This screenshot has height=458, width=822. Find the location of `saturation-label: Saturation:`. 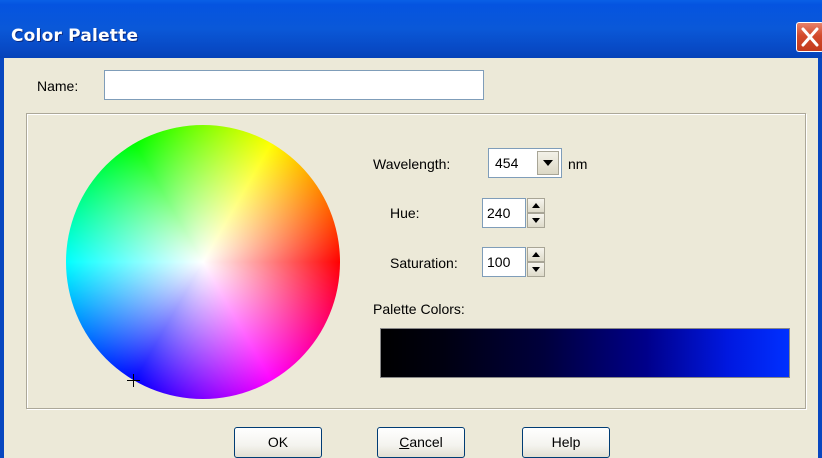

saturation-label: Saturation: is located at coordinates (424, 263).